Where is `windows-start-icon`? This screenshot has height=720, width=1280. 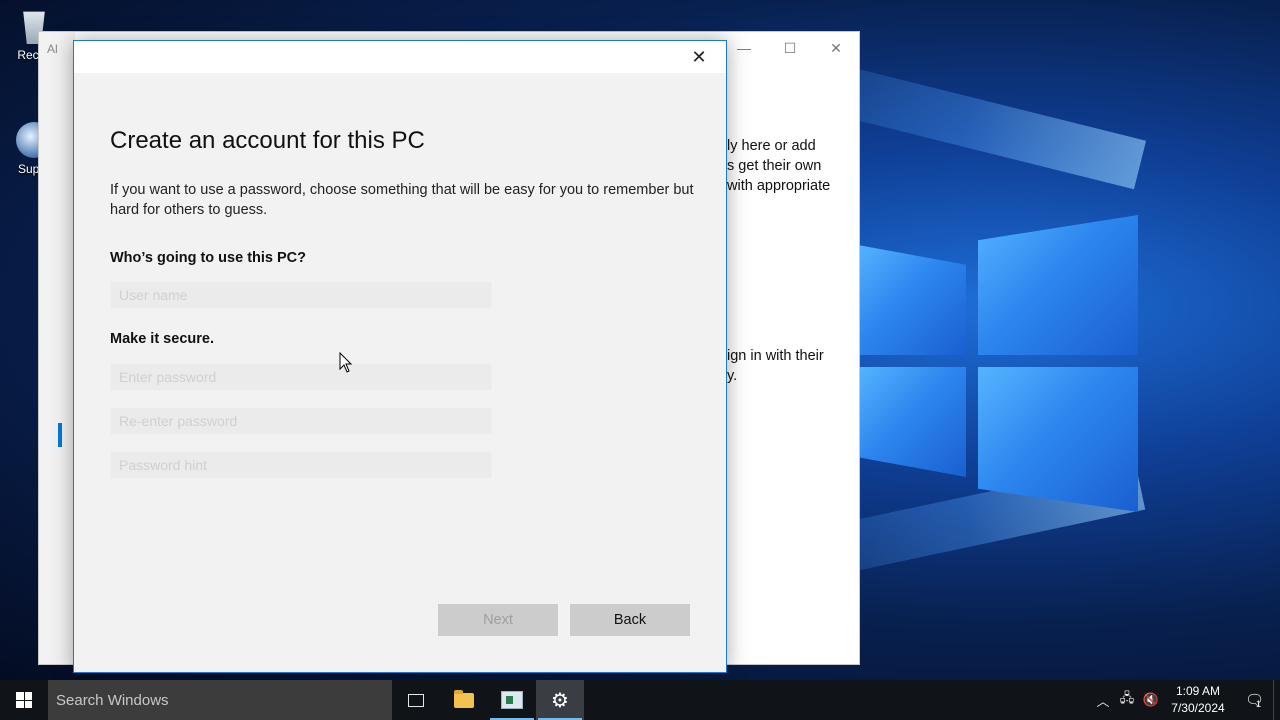 windows-start-icon is located at coordinates (24, 700).